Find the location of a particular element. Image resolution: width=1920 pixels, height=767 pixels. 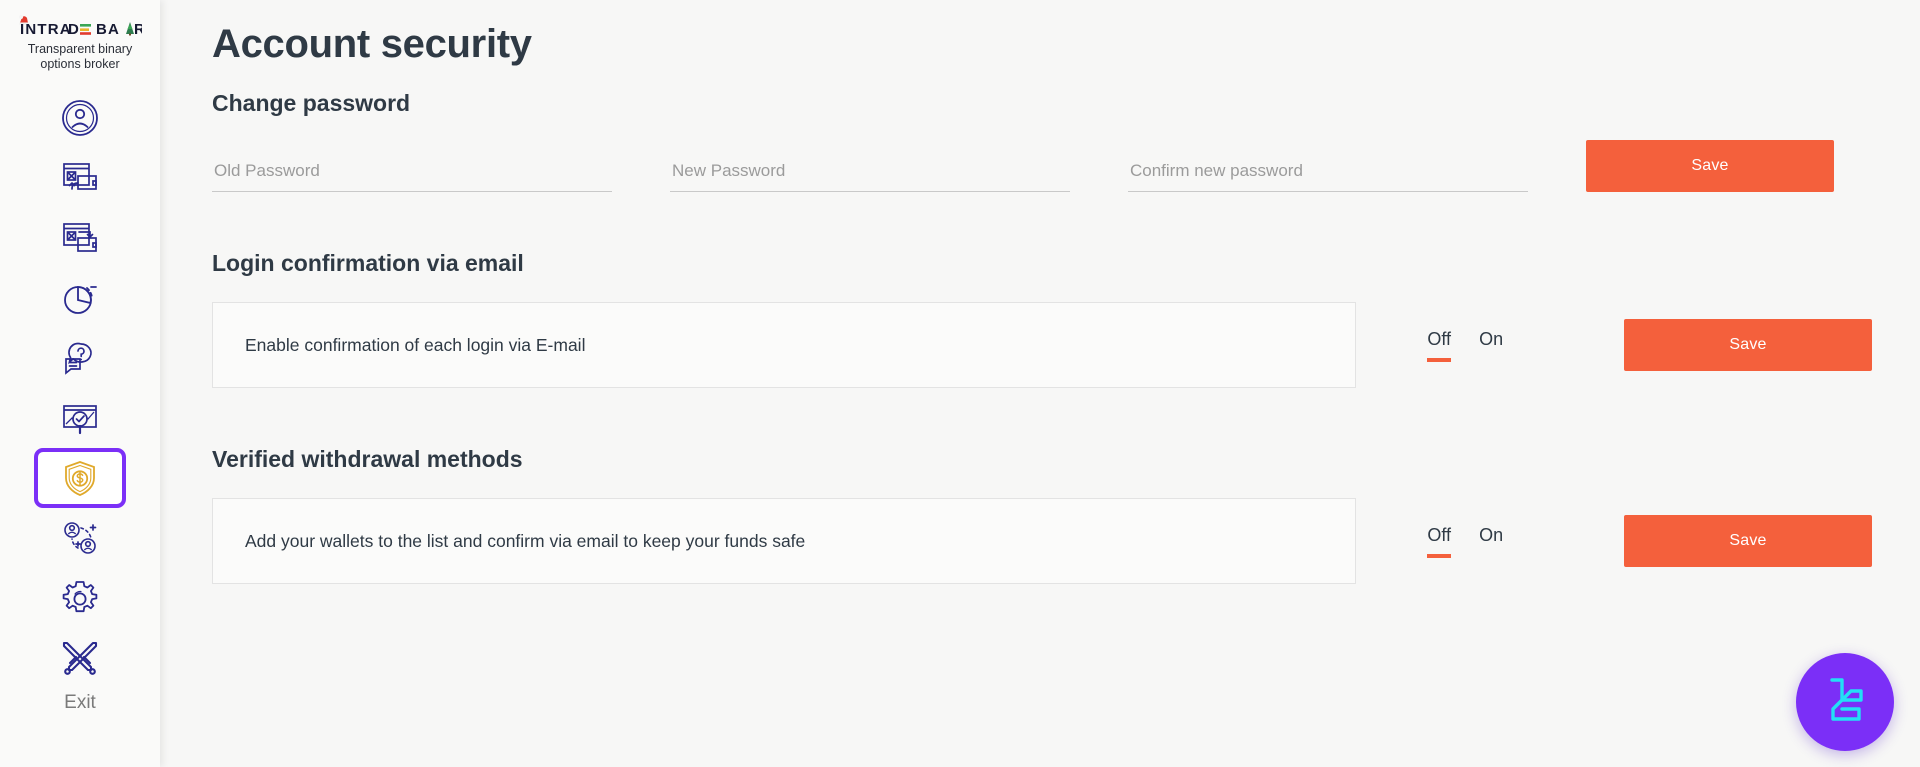

chart-search-icon is located at coordinates (80, 418).